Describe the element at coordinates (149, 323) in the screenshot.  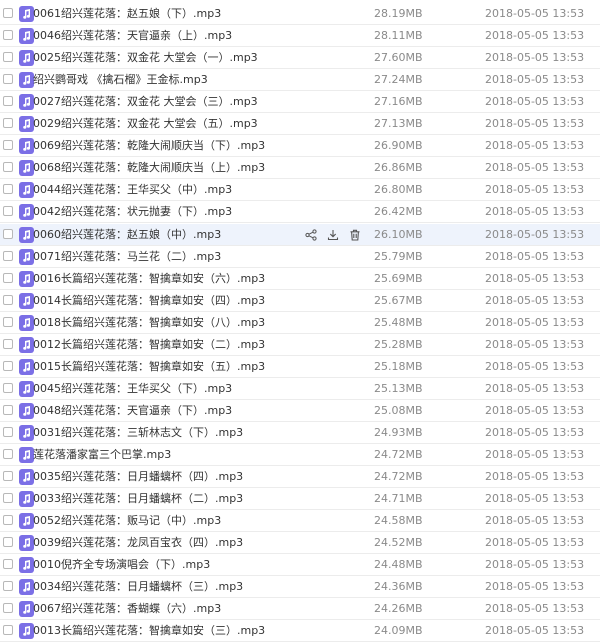
I see `file-name: 0018长篇绍兴莲花落：智擒章如安（八）.mp3` at that location.